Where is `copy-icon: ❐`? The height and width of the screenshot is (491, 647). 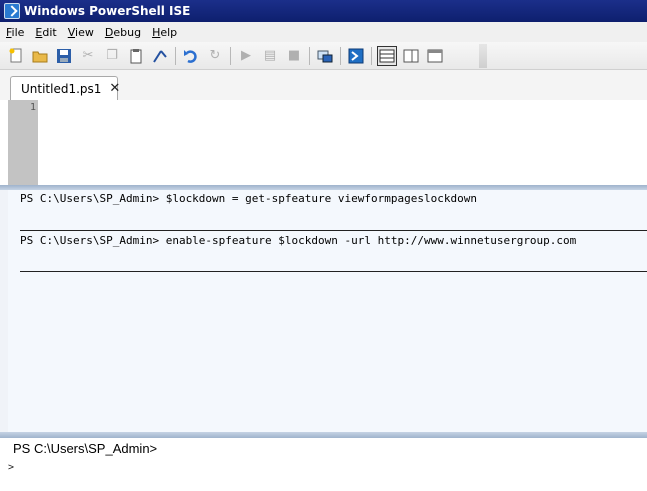
copy-icon: ❐ is located at coordinates (112, 56).